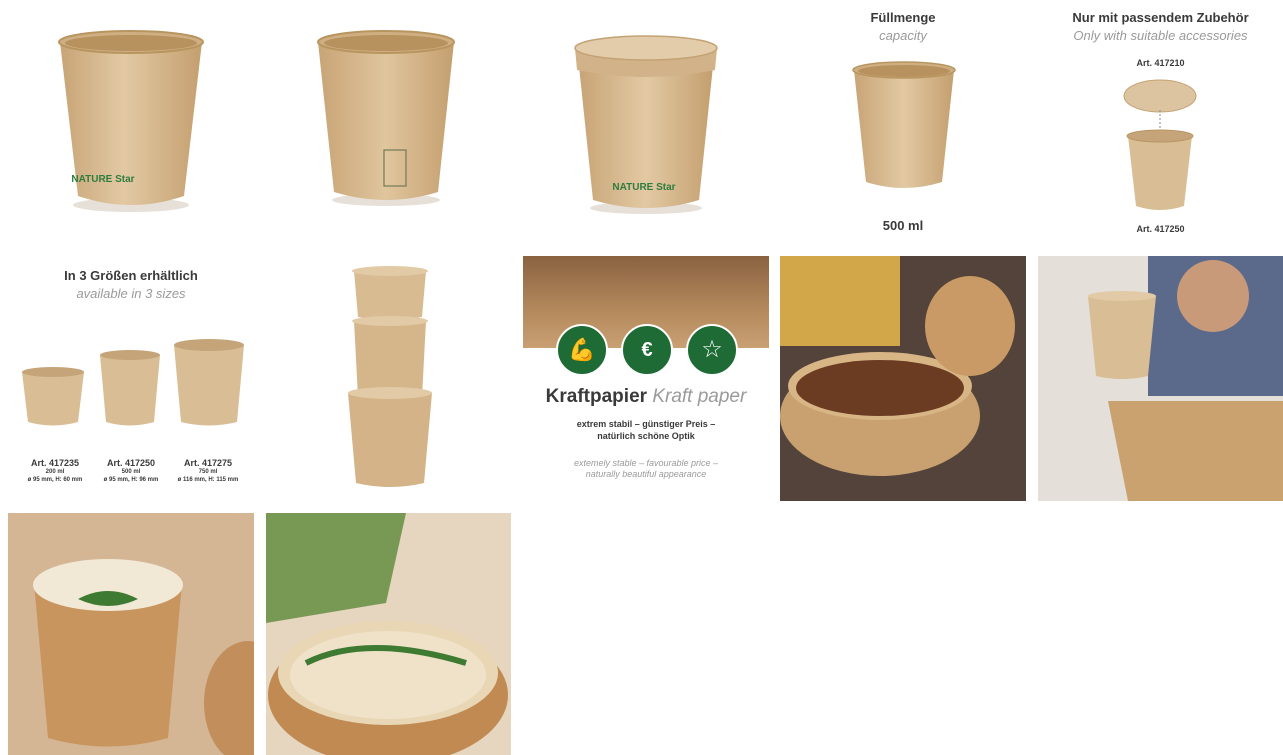 The width and height of the screenshot is (1283, 755). I want to click on kraft-desc-en-1: extemely stable – favourable price –, so click(646, 463).